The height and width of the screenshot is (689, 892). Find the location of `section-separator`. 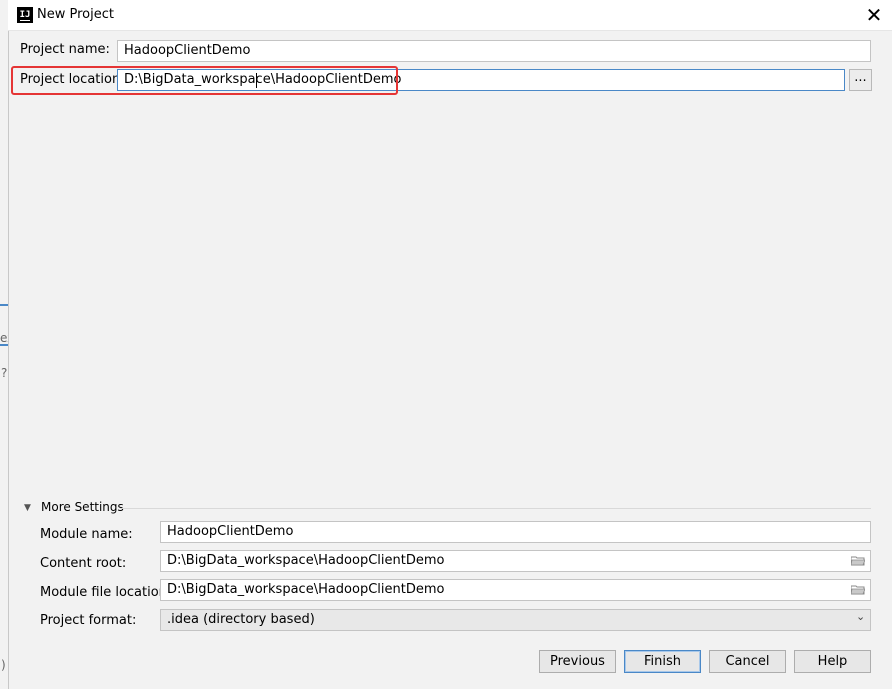

section-separator is located at coordinates (495, 508).